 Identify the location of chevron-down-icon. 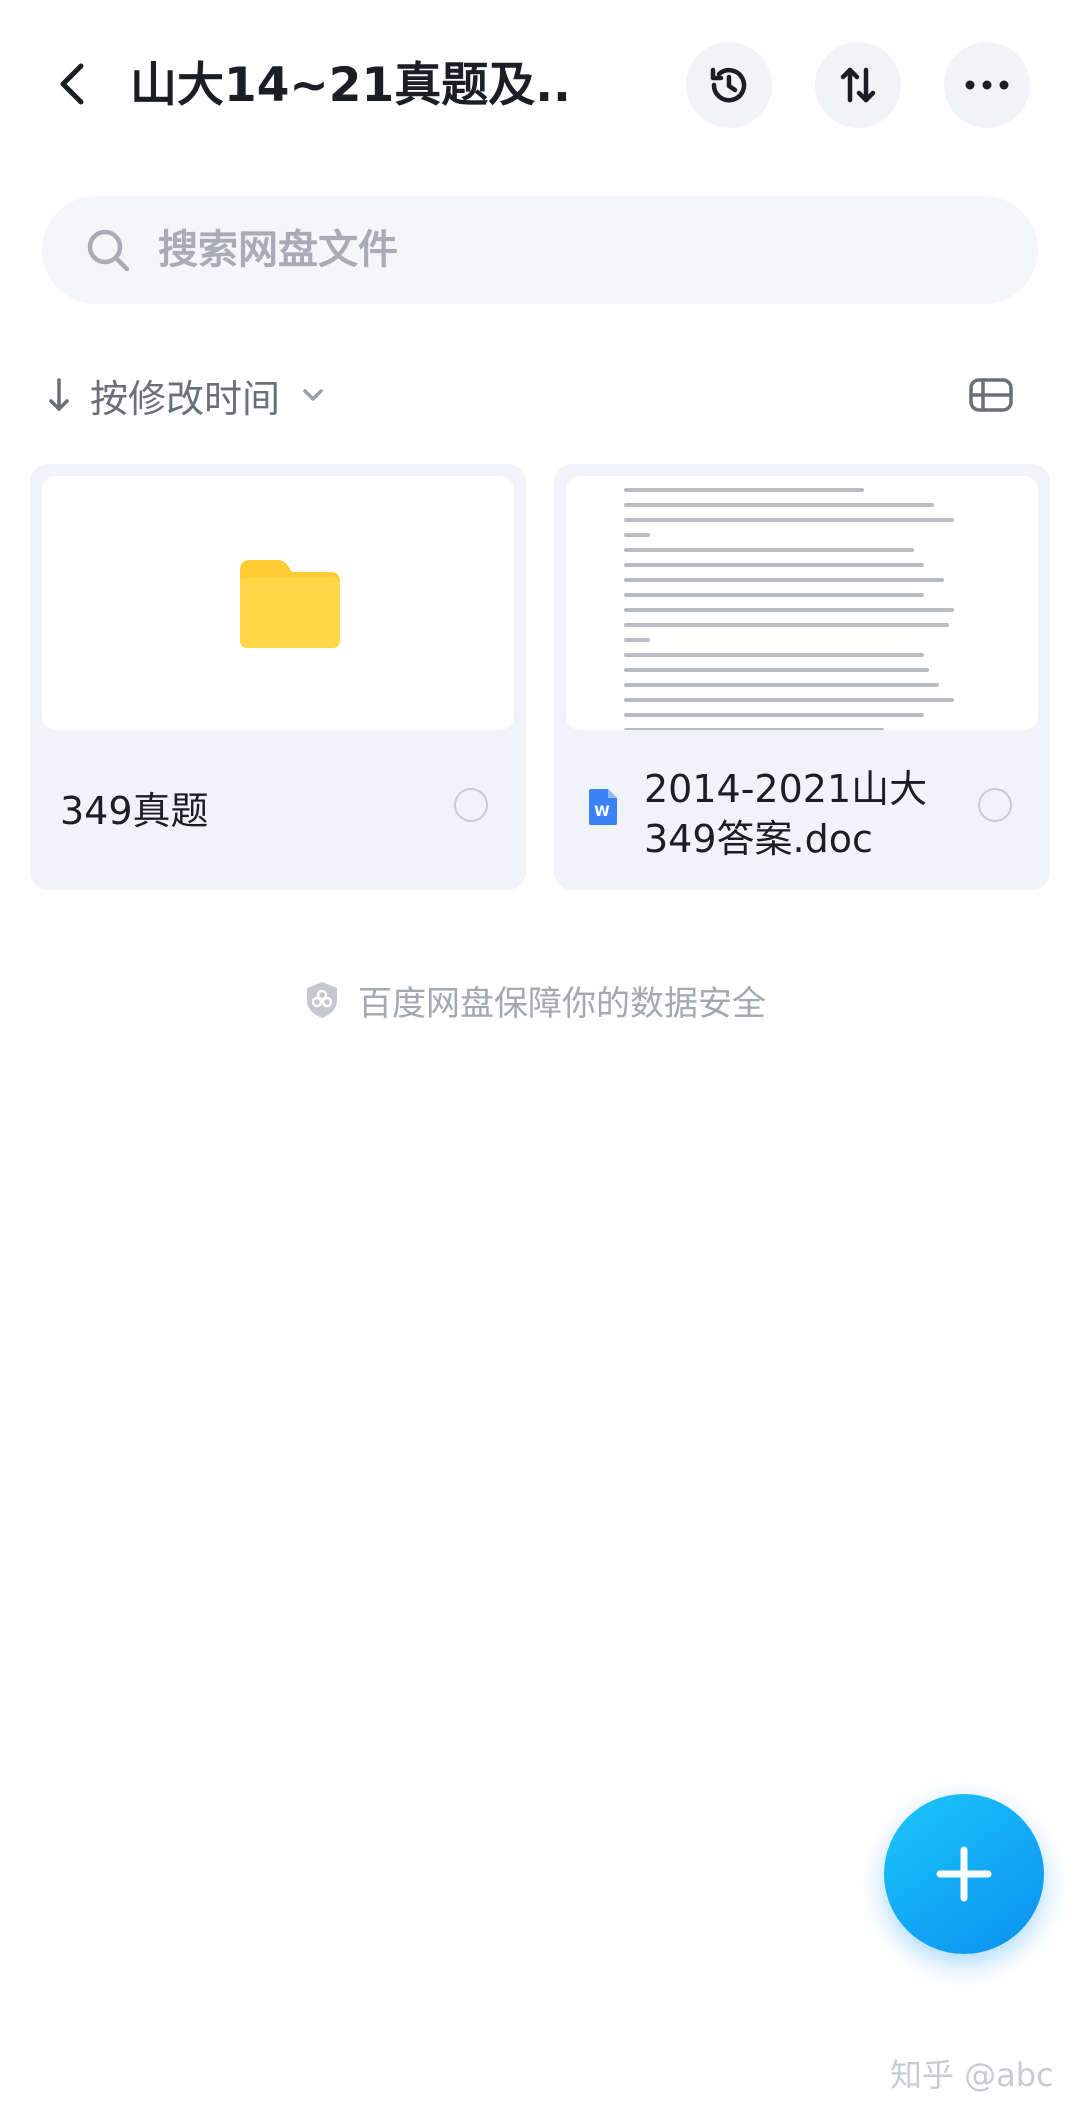
(313, 395).